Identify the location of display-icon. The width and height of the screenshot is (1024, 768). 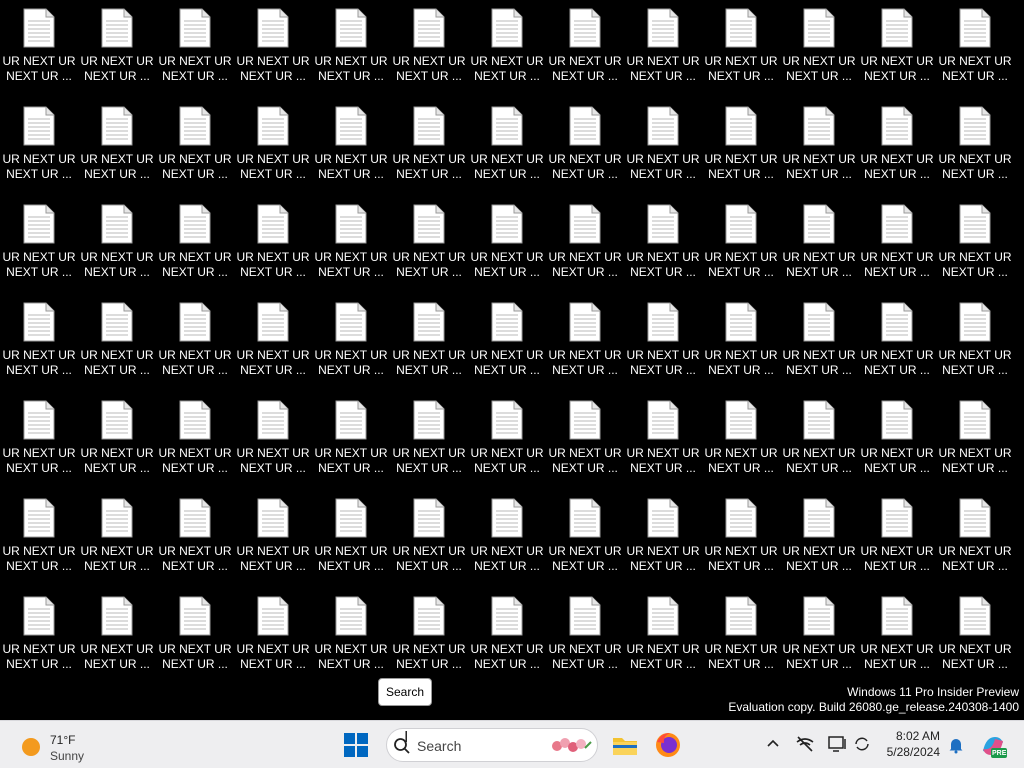
(837, 744).